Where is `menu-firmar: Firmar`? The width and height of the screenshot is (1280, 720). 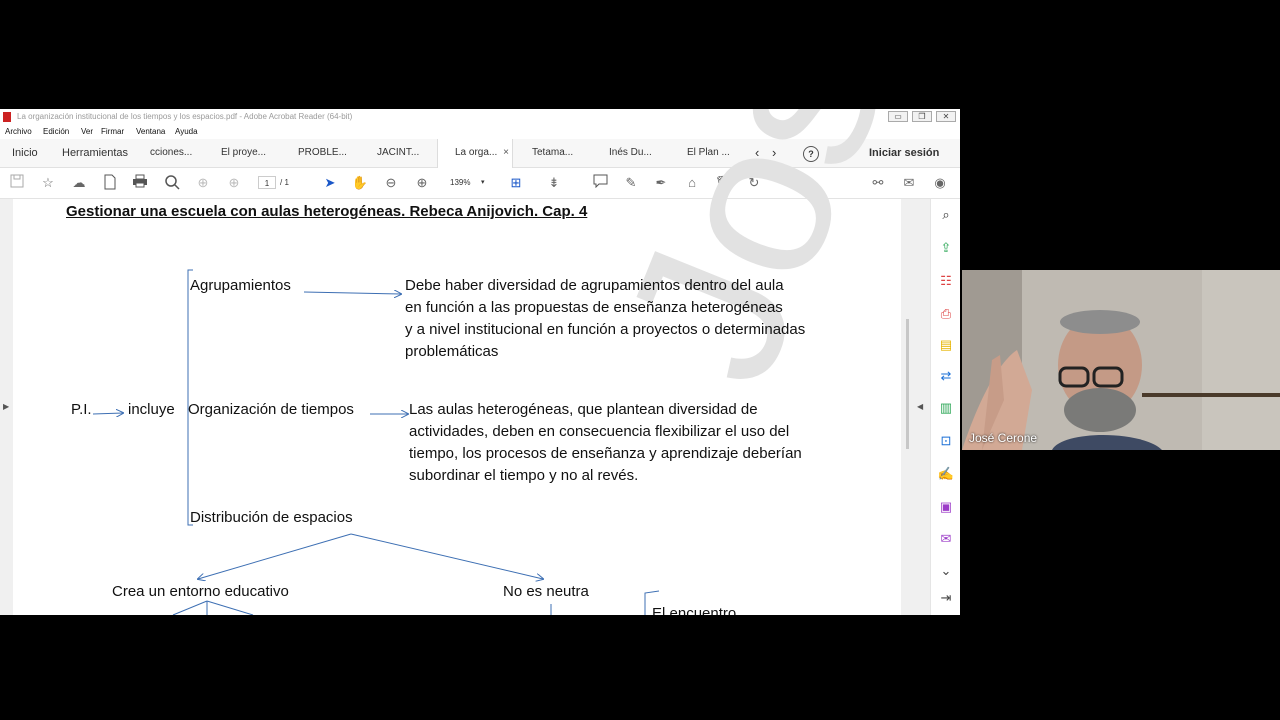 menu-firmar: Firmar is located at coordinates (112, 131).